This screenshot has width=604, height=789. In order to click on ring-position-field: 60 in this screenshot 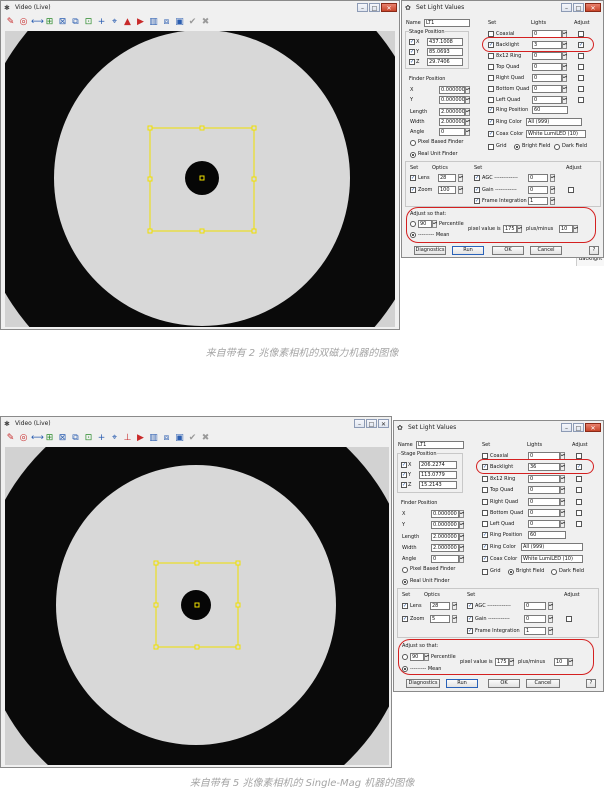, I will do `click(550, 110)`.